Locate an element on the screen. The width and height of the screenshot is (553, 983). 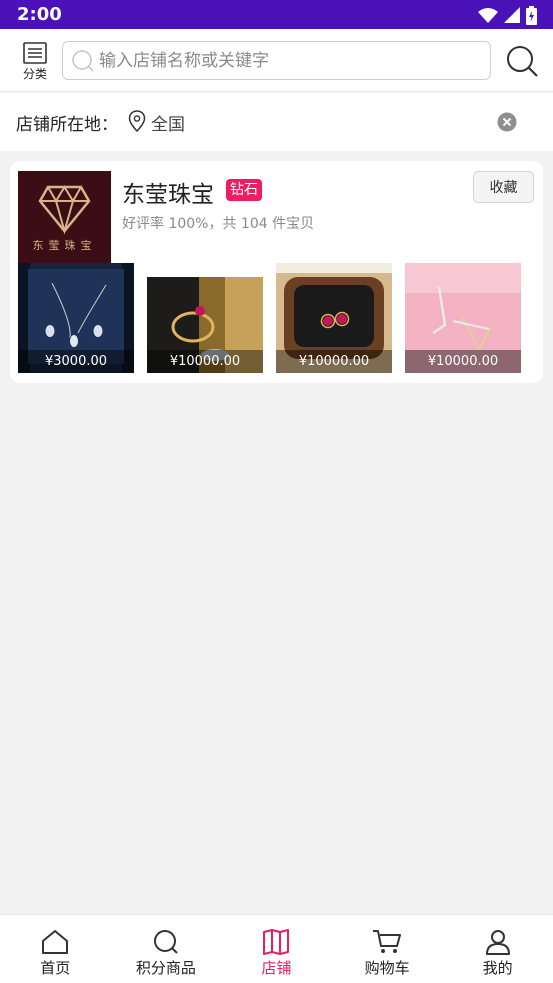
tab-cart: 购物车 is located at coordinates (387, 949).